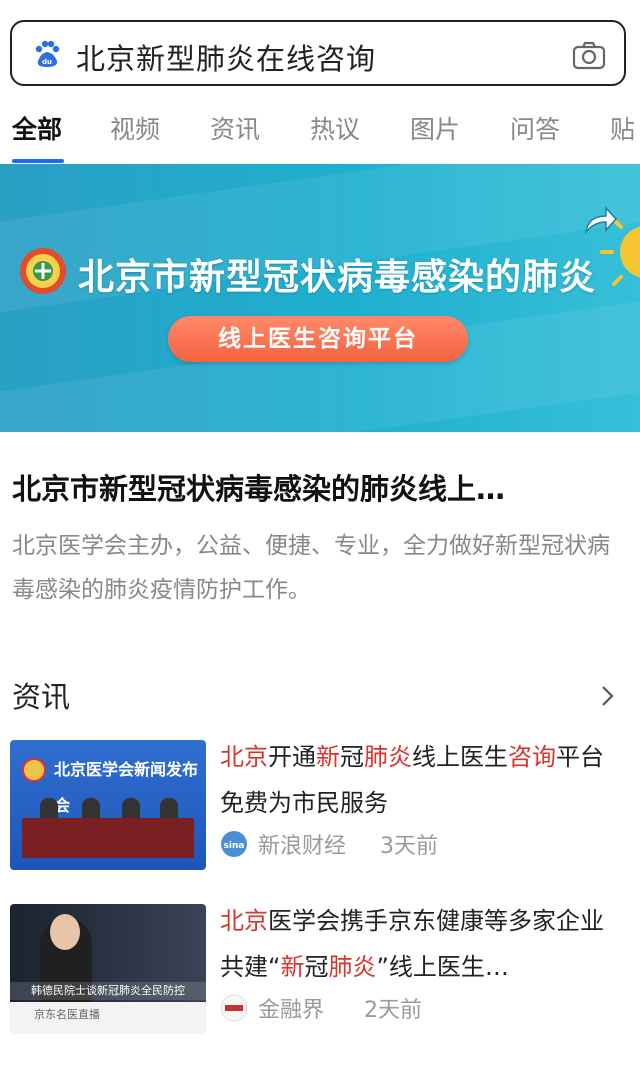 The width and height of the screenshot is (640, 1065). Describe the element at coordinates (393, 1010) in the screenshot. I see `news-time: 2天前` at that location.